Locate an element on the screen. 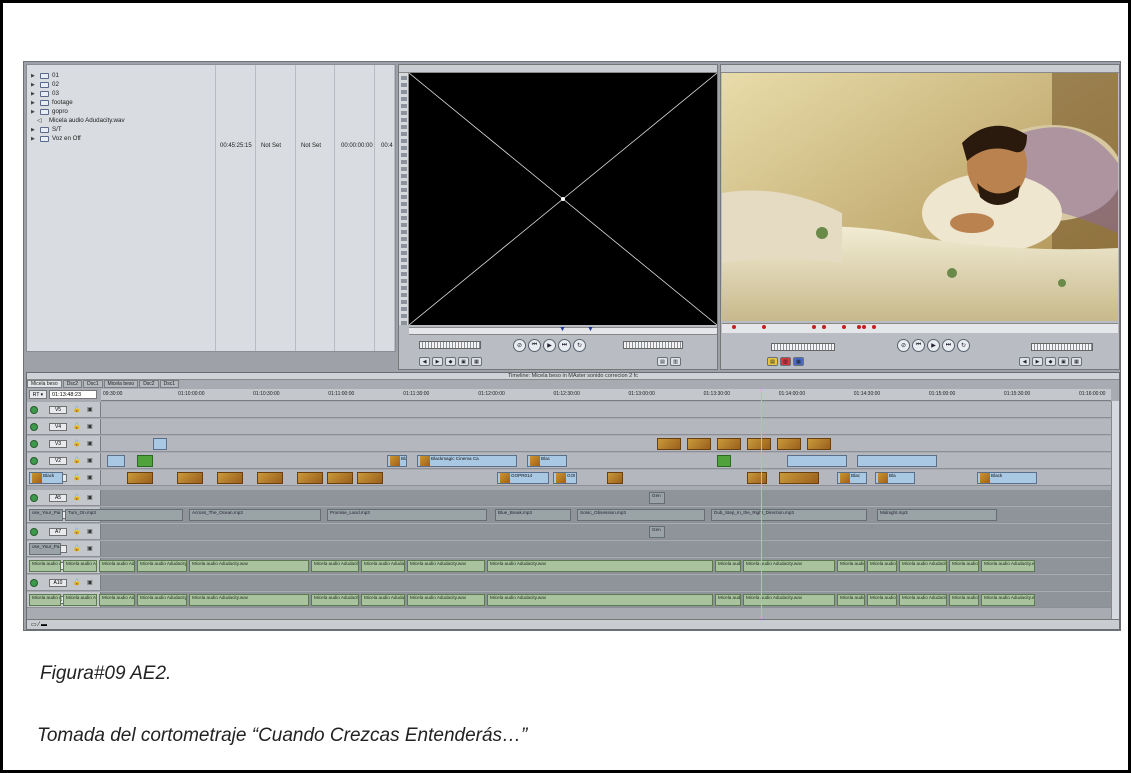  match-frame-icon: ▣ is located at coordinates (463, 361).